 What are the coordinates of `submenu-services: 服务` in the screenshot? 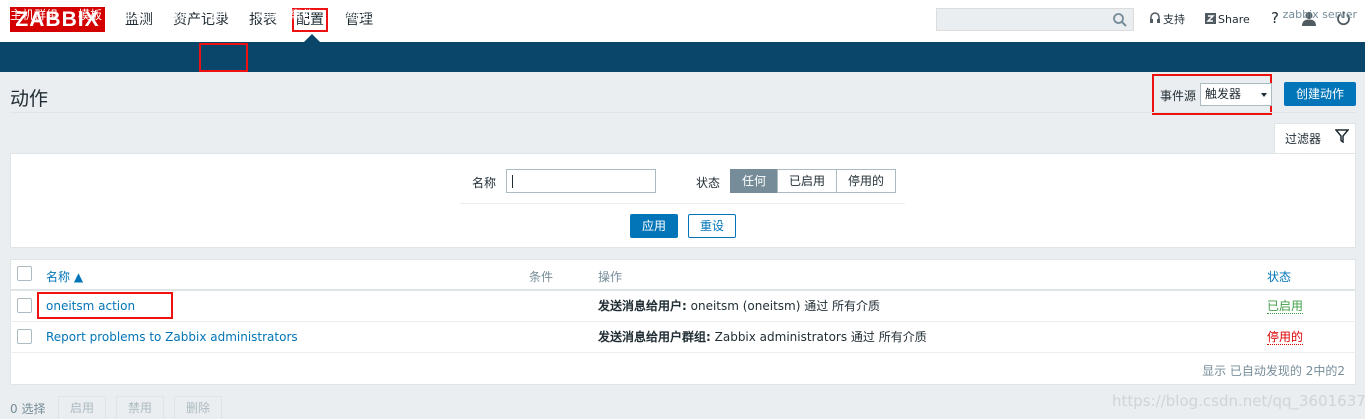 It's located at (414, 15).